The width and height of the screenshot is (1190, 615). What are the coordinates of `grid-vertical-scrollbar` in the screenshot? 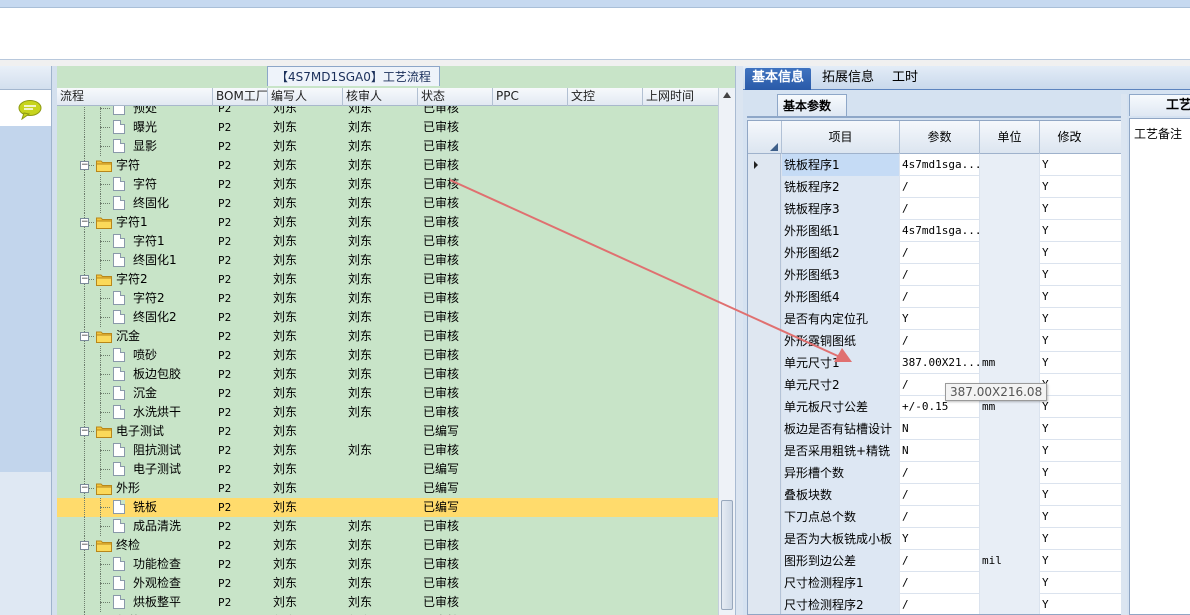 It's located at (726, 351).